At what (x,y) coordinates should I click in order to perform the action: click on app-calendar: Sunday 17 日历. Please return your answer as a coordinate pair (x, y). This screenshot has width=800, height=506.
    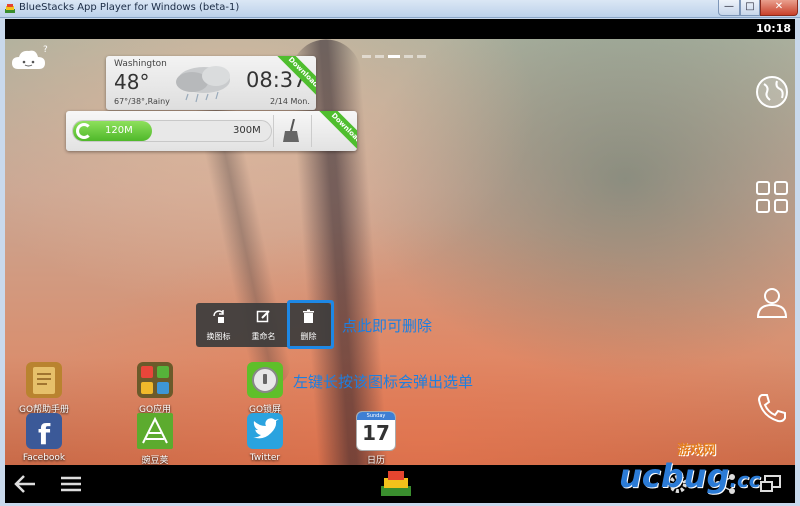
    Looking at the image, I should click on (376, 438).